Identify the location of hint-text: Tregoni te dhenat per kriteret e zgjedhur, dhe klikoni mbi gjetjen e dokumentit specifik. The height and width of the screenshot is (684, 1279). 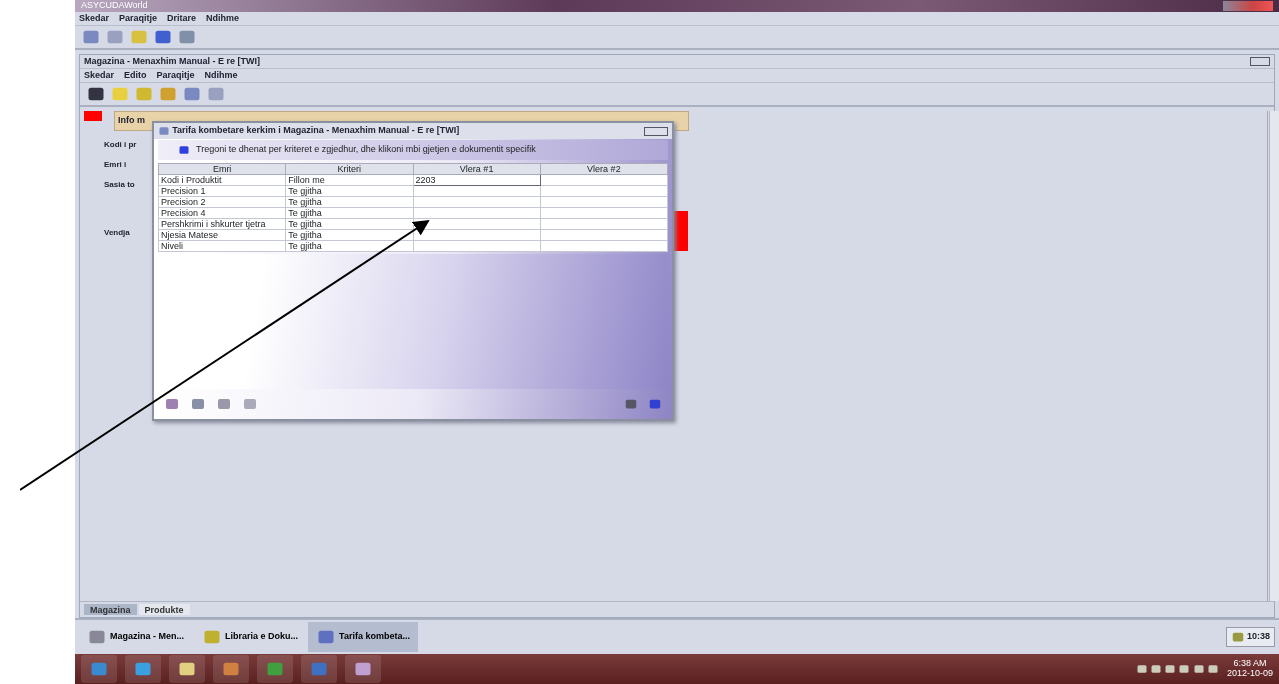
(366, 150).